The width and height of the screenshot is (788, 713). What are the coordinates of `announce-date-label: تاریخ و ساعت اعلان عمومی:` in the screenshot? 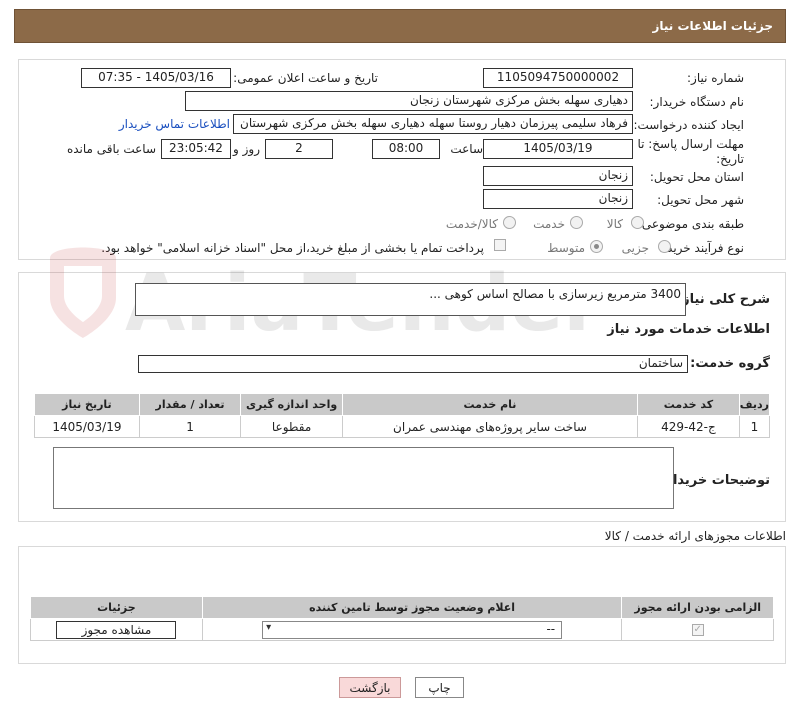 It's located at (305, 78).